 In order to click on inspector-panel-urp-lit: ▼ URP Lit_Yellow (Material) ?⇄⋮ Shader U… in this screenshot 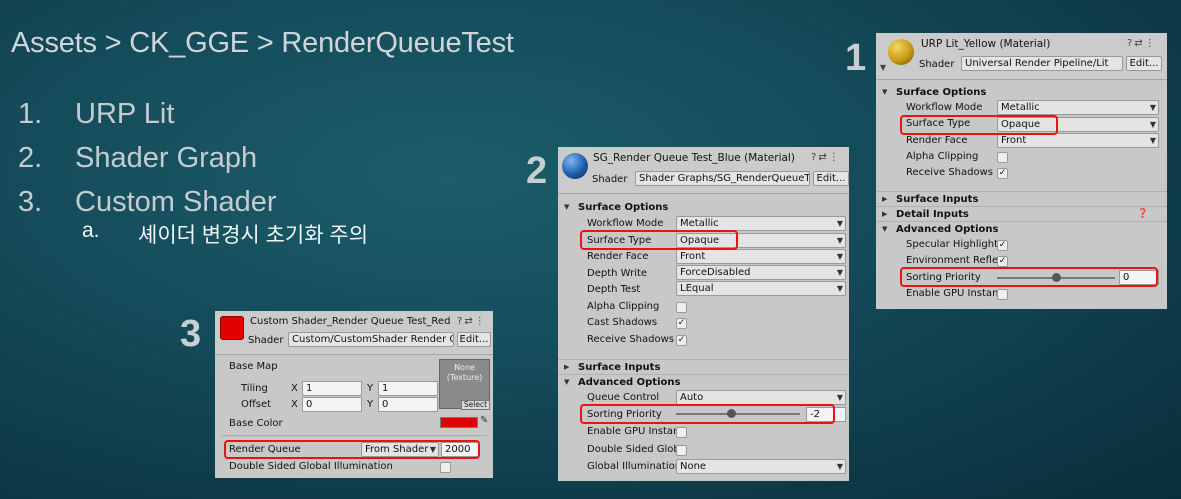, I will do `click(1021, 171)`.